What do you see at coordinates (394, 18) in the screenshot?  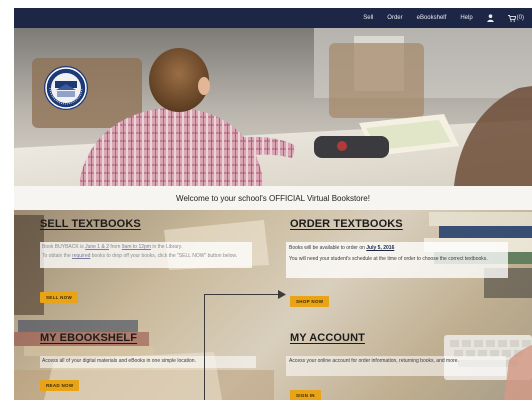 I see `nav-order-link: Order` at bounding box center [394, 18].